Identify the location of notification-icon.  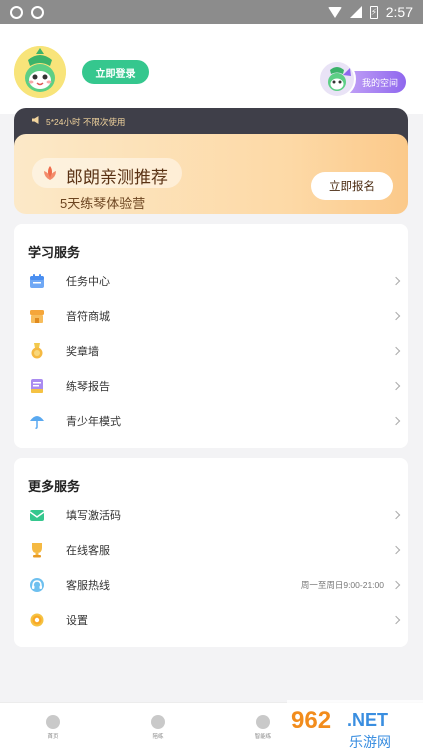
(16, 12).